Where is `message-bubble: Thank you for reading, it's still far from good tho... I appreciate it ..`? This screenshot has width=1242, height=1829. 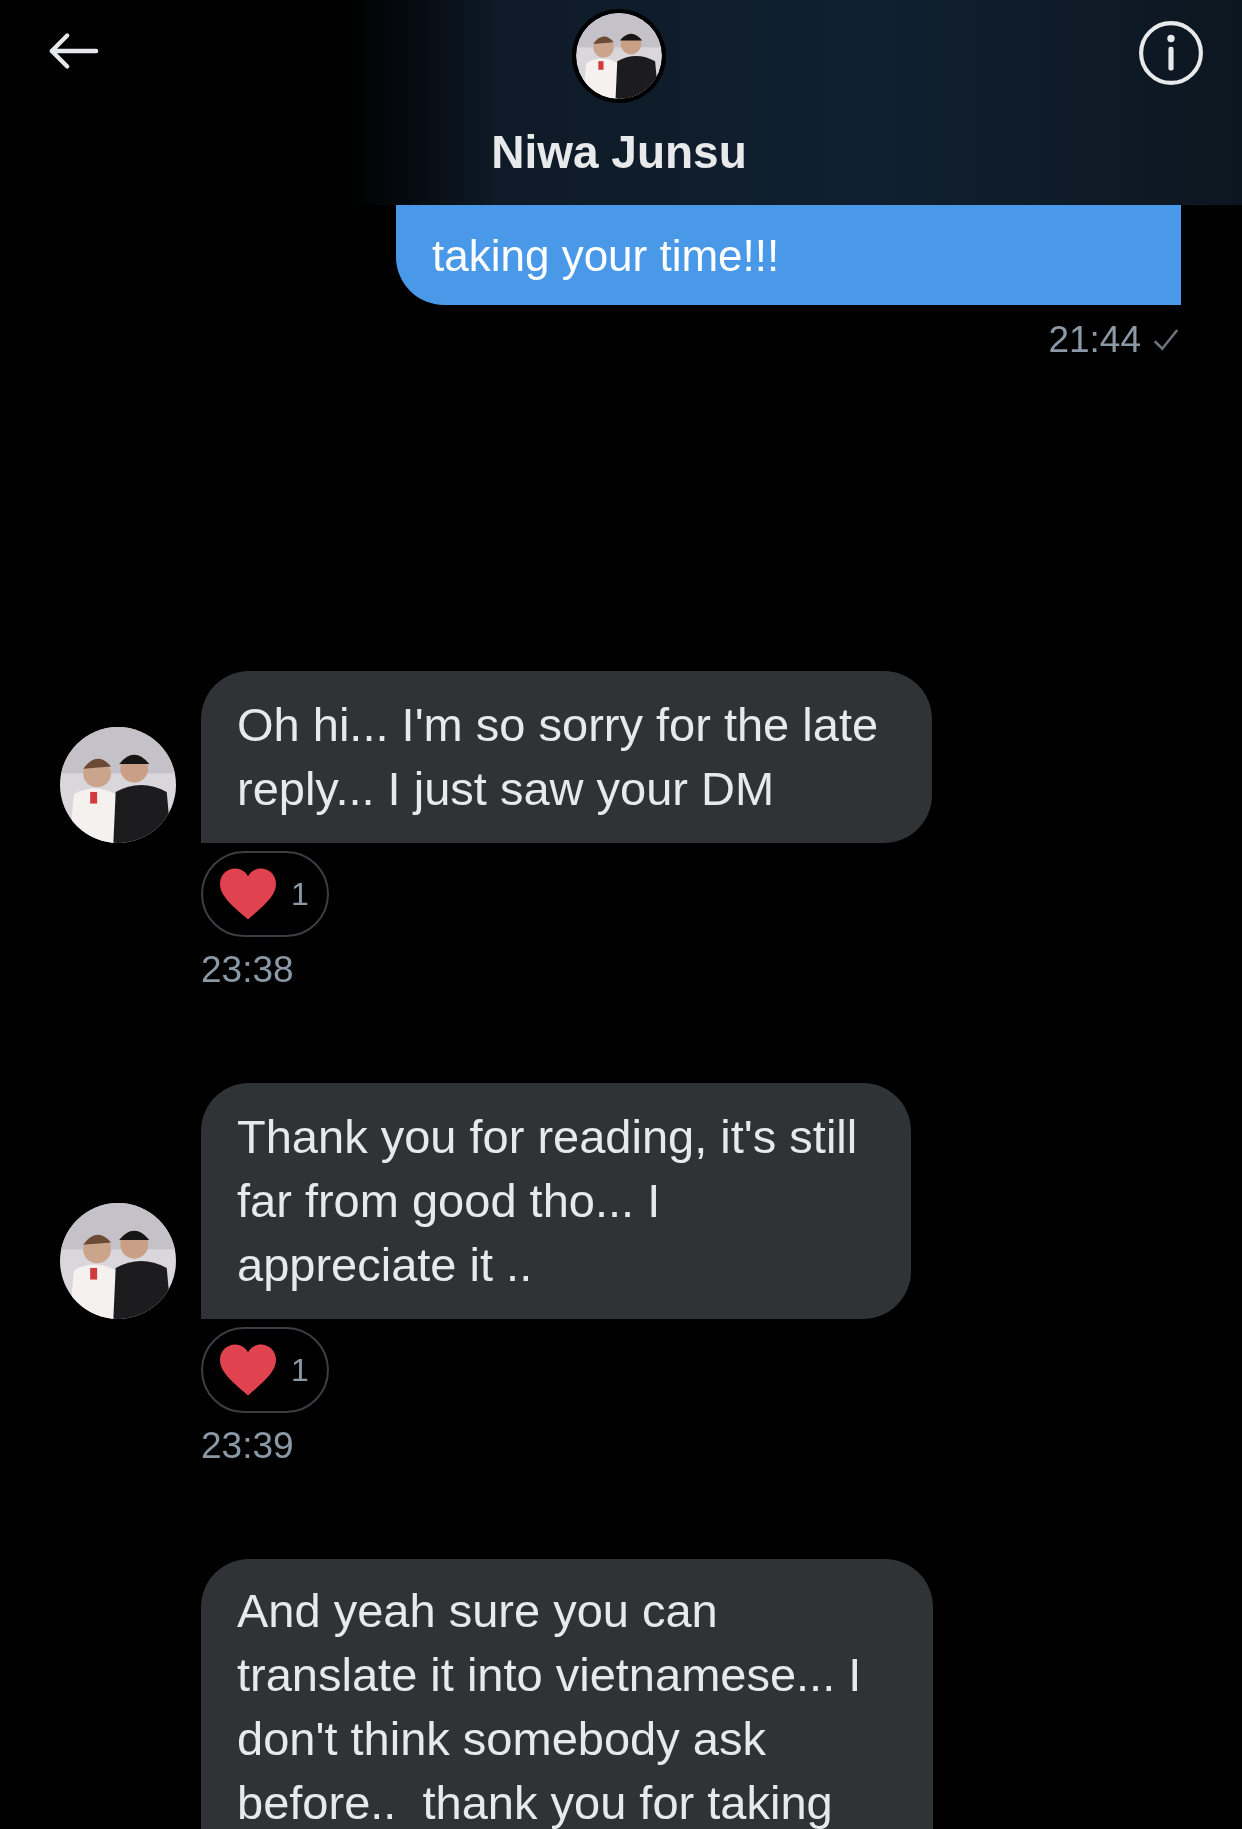 message-bubble: Thank you for reading, it's still far from good tho... I appreciate it .. is located at coordinates (556, 1201).